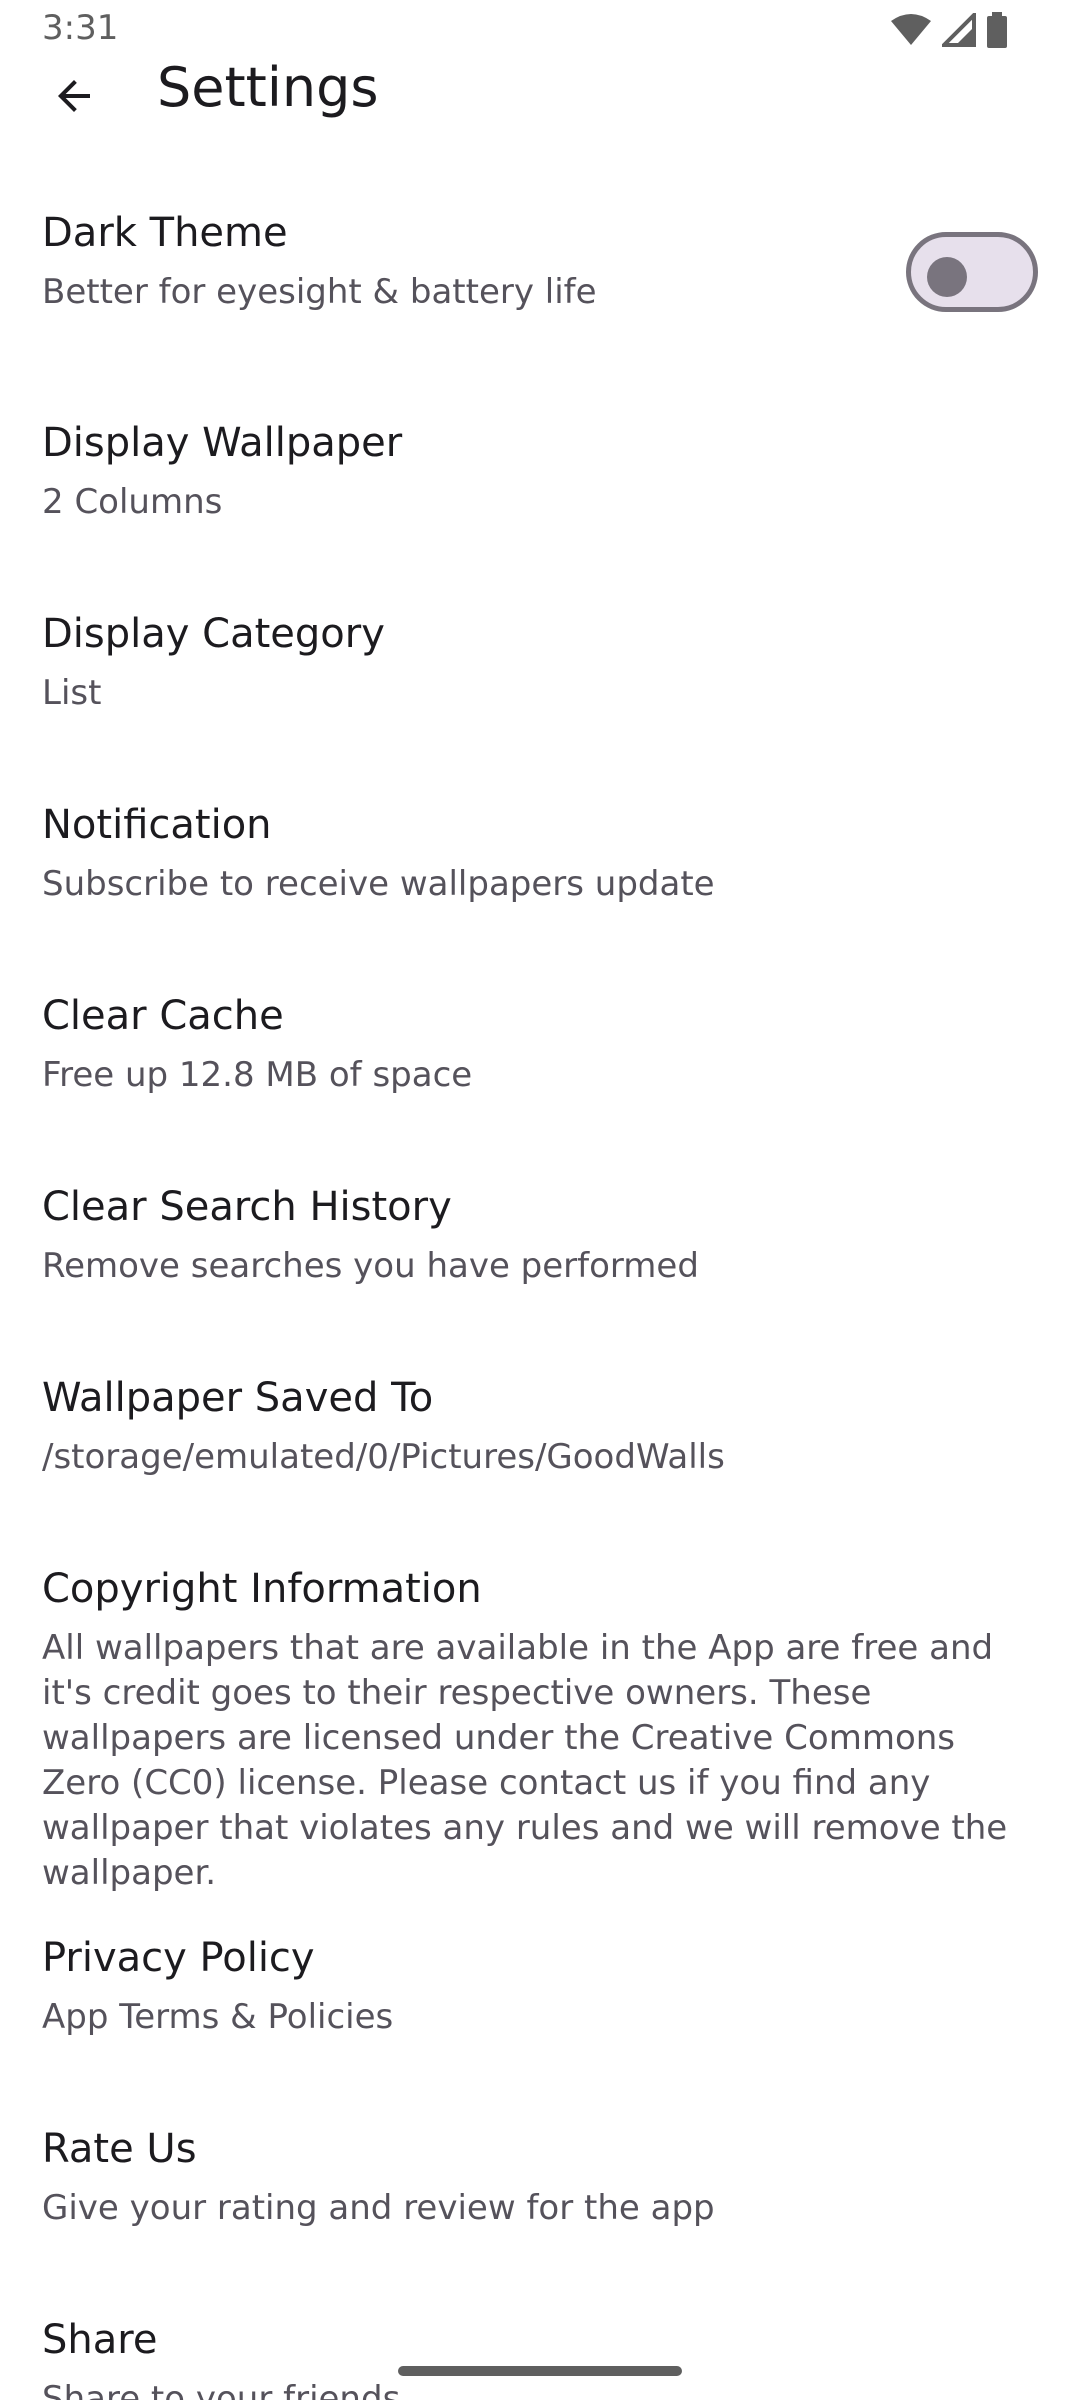 Image resolution: width=1080 pixels, height=2400 pixels. Describe the element at coordinates (319, 292) in the screenshot. I see `setting-summary: Better for eyesight & battery life` at that location.